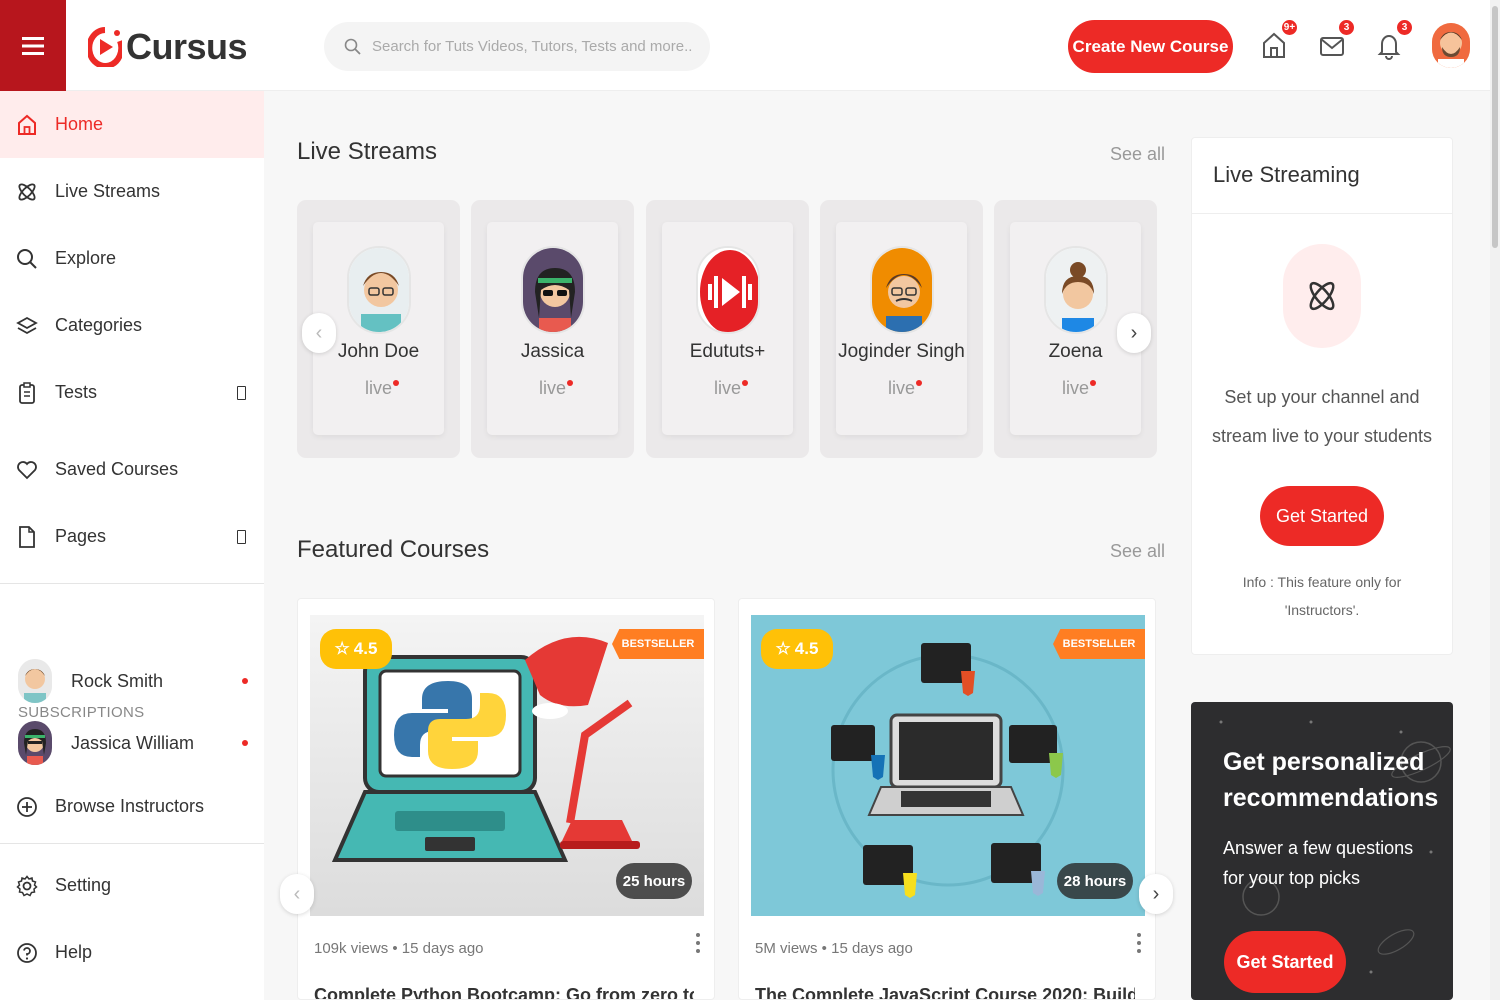  What do you see at coordinates (132, 885) in the screenshot?
I see `sidebar-item-setting: Setting` at bounding box center [132, 885].